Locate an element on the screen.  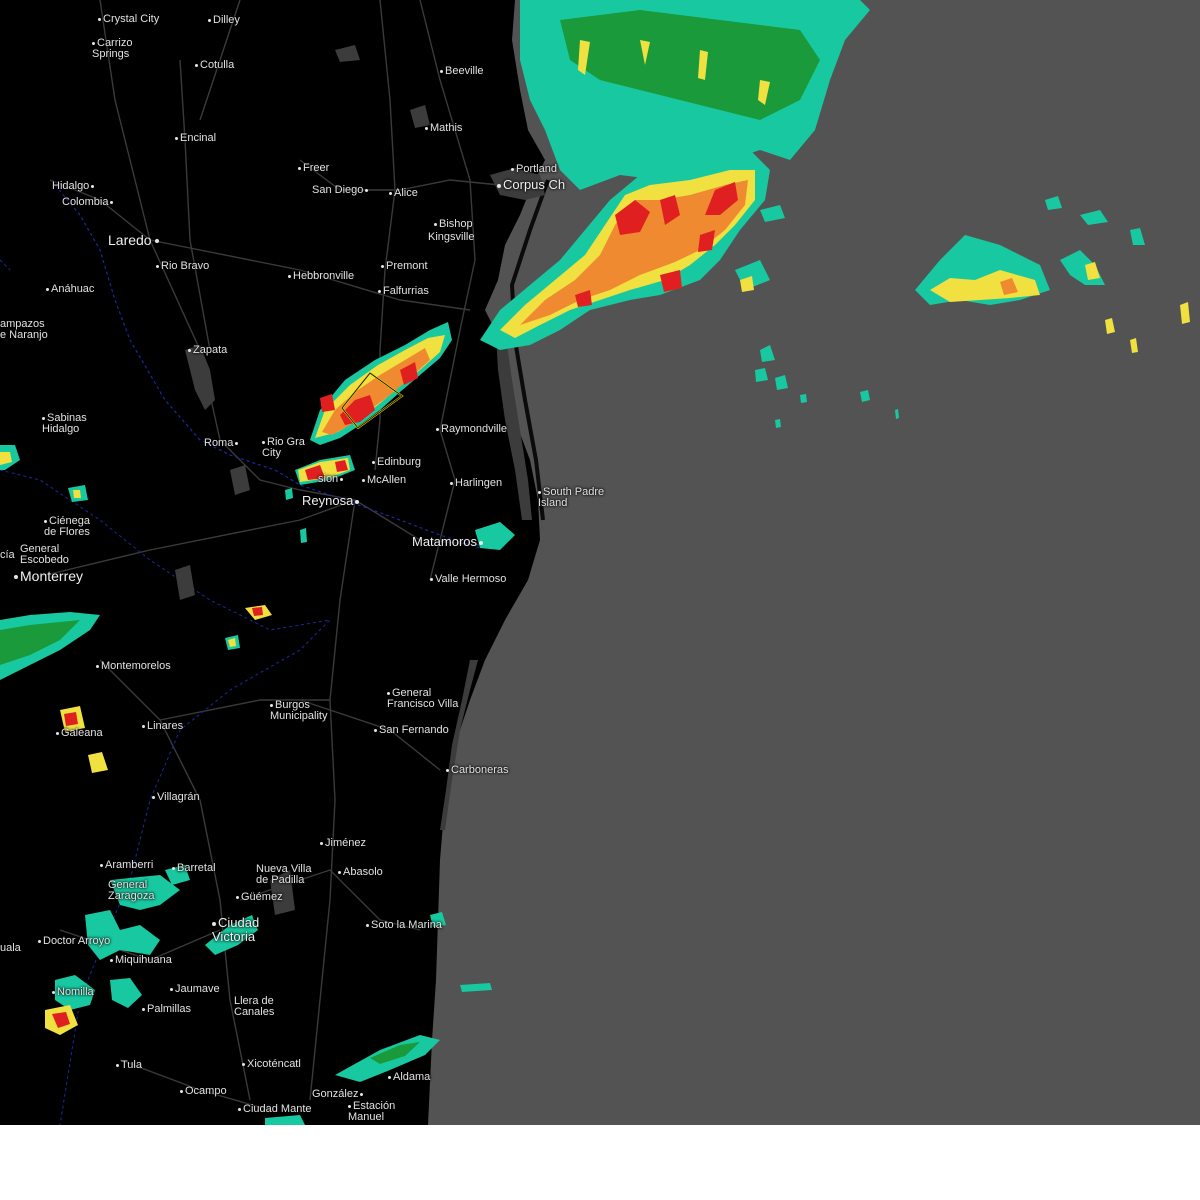
city-gonzalez: González is located at coordinates (338, 1094).